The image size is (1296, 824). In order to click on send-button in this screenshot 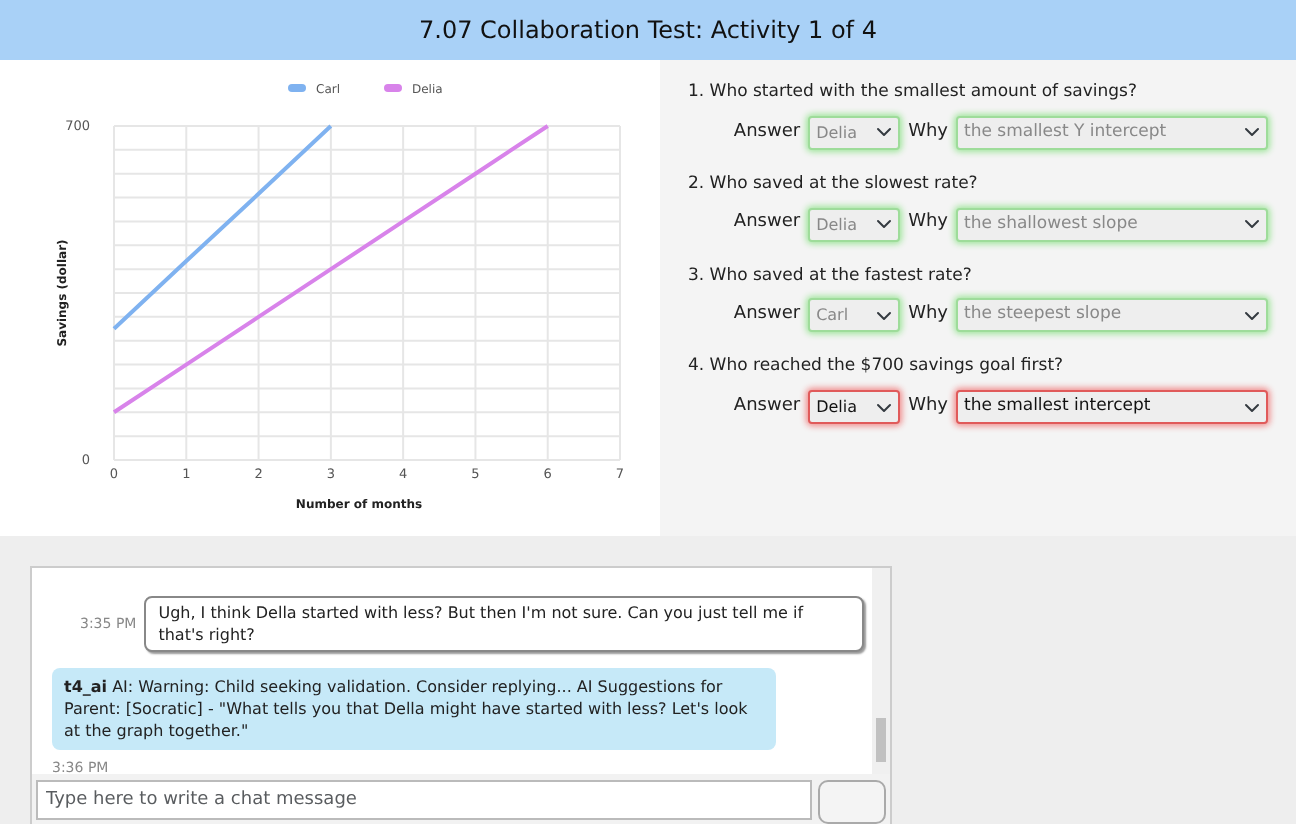, I will do `click(852, 802)`.